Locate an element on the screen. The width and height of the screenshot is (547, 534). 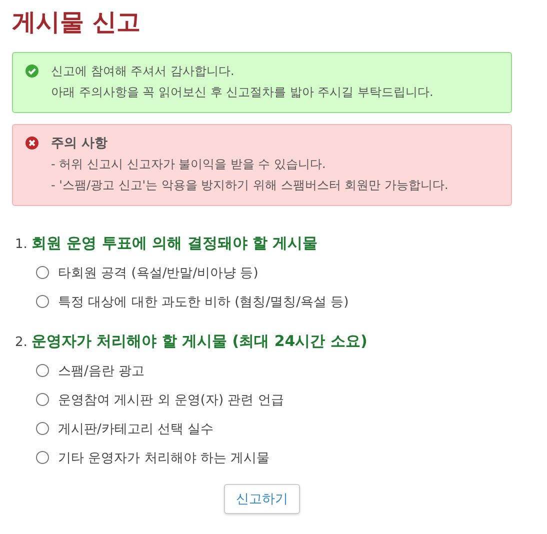
check-icon is located at coordinates (32, 71).